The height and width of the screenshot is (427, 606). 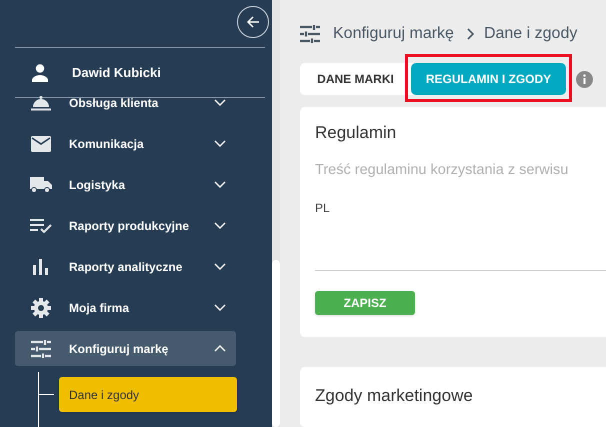 What do you see at coordinates (125, 102) in the screenshot?
I see `menu-item: Obsługa klienta` at bounding box center [125, 102].